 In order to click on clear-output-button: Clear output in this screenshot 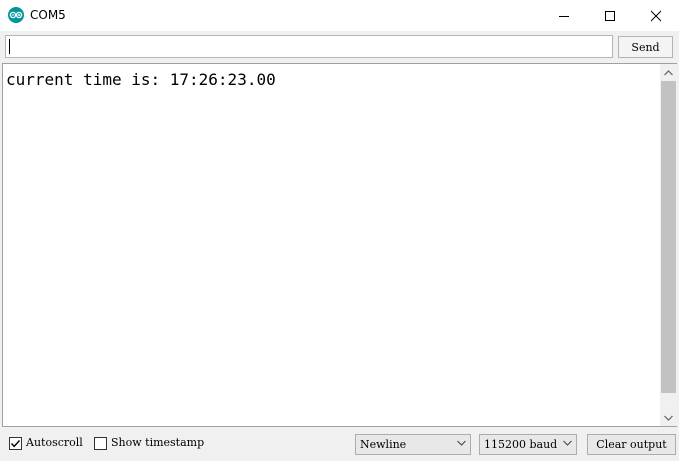, I will do `click(631, 444)`.